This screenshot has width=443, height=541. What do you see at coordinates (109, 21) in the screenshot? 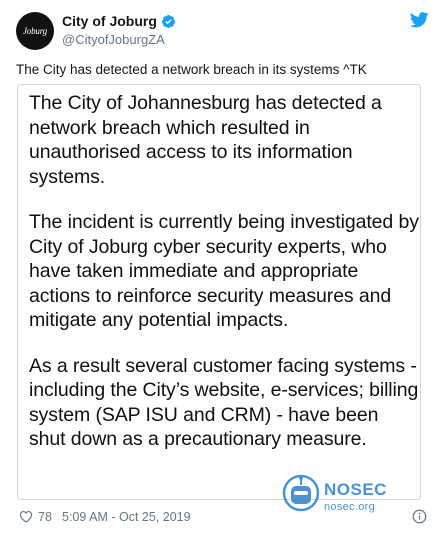
I see `display-name: City of Joburg` at bounding box center [109, 21].